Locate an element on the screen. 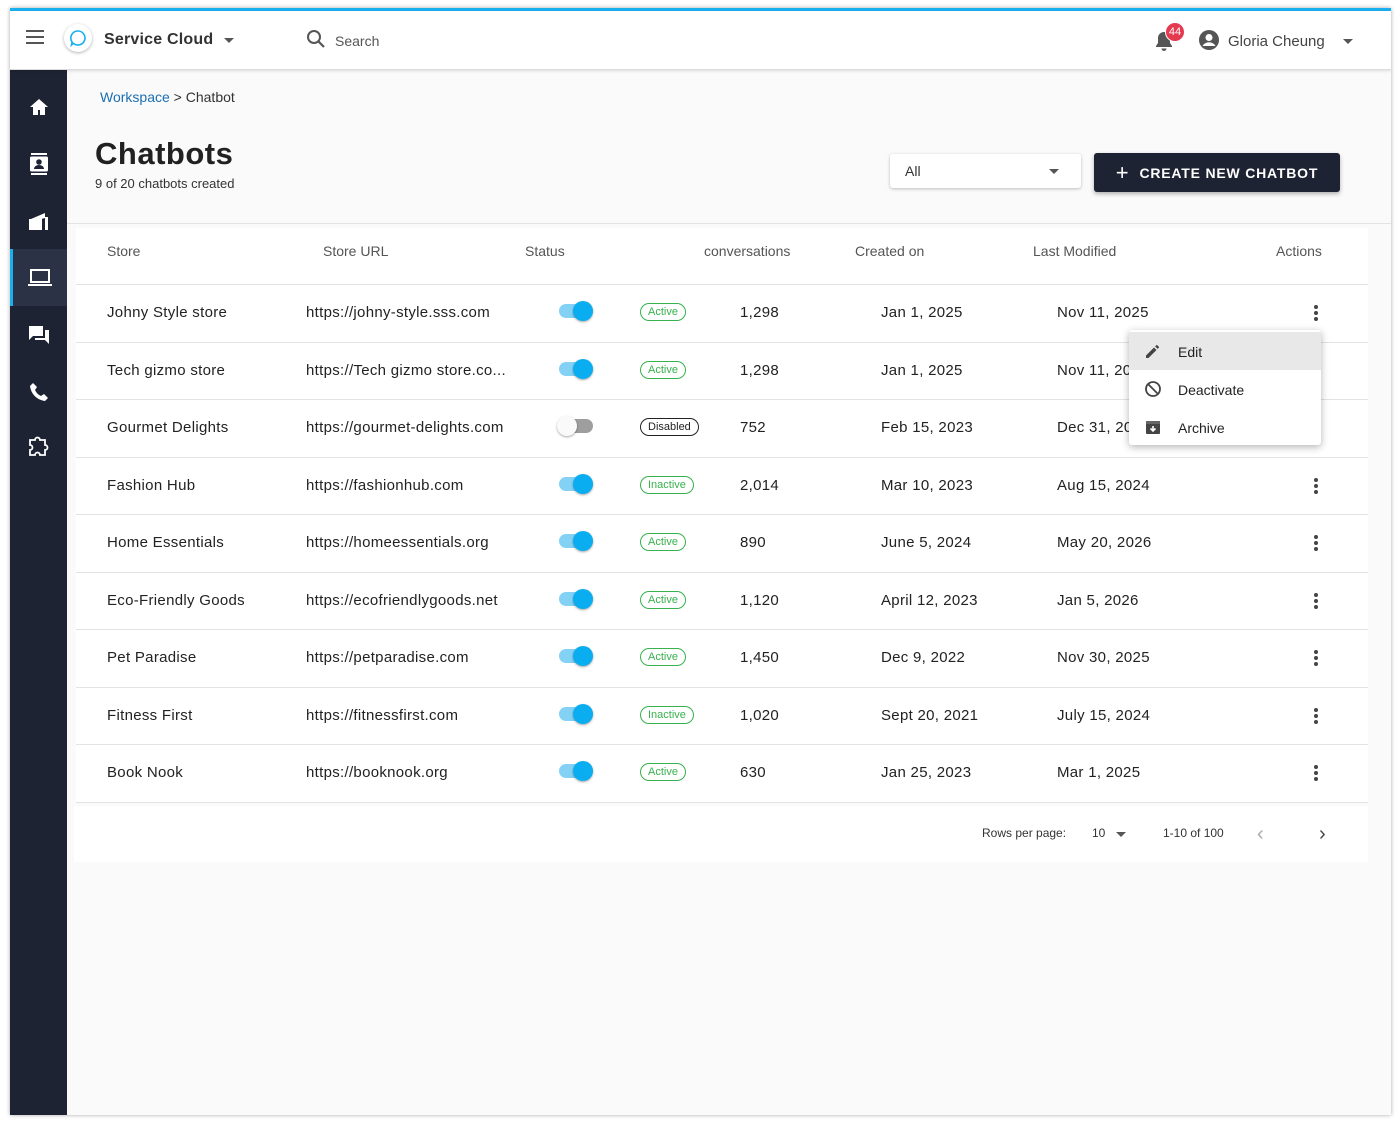 This screenshot has width=1400, height=1125. modified-date: Aug 15, 2024 is located at coordinates (1103, 485).